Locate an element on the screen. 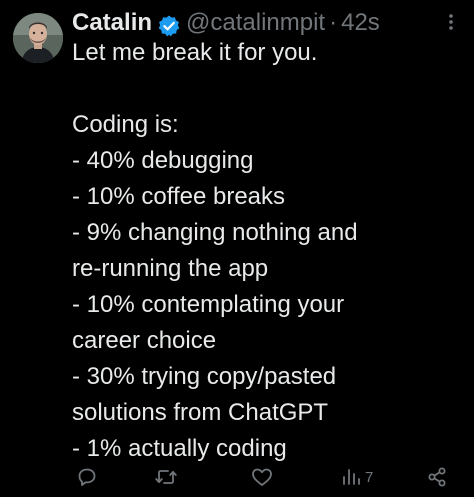  avatar is located at coordinates (38, 38).